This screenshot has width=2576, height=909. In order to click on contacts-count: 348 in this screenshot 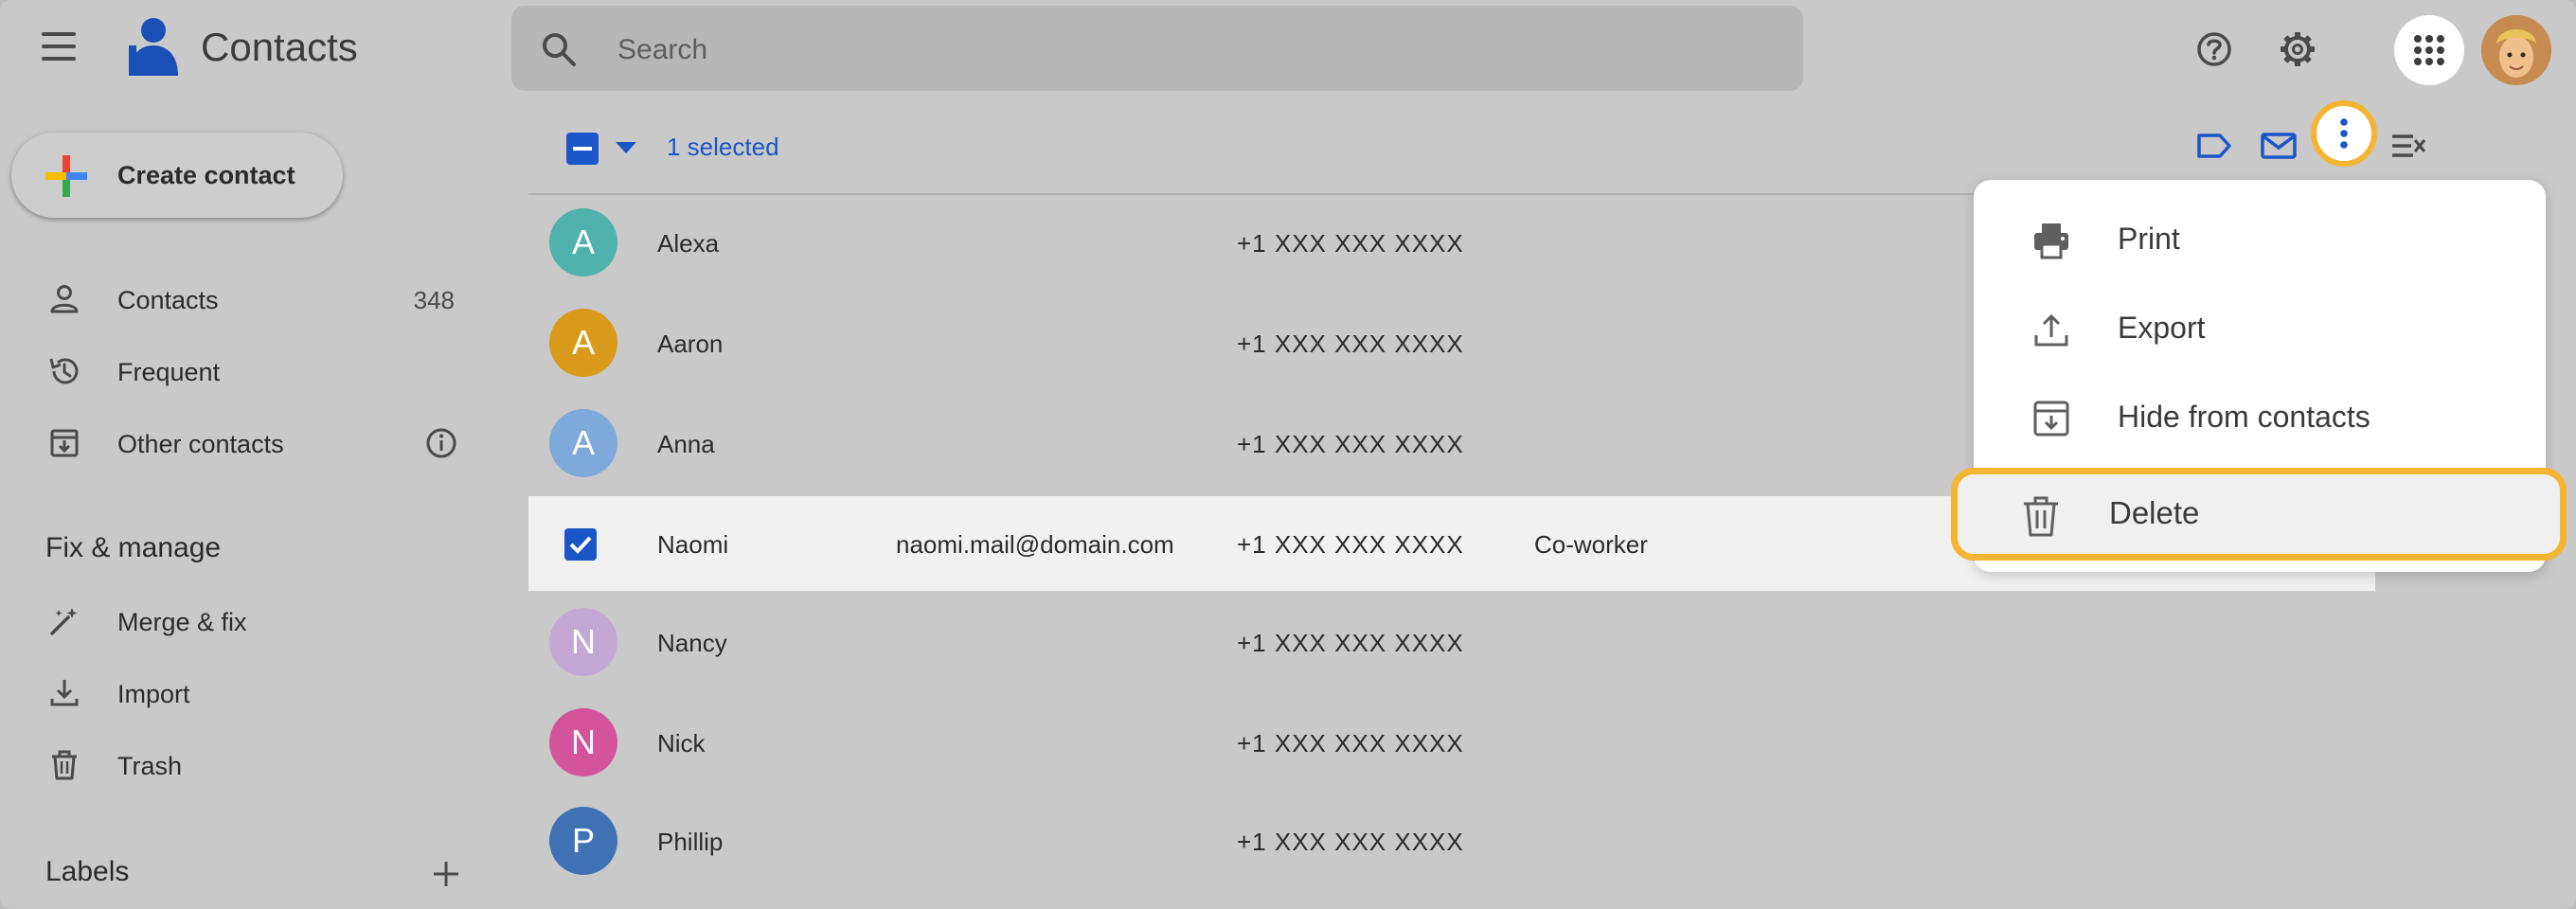, I will do `click(434, 300)`.